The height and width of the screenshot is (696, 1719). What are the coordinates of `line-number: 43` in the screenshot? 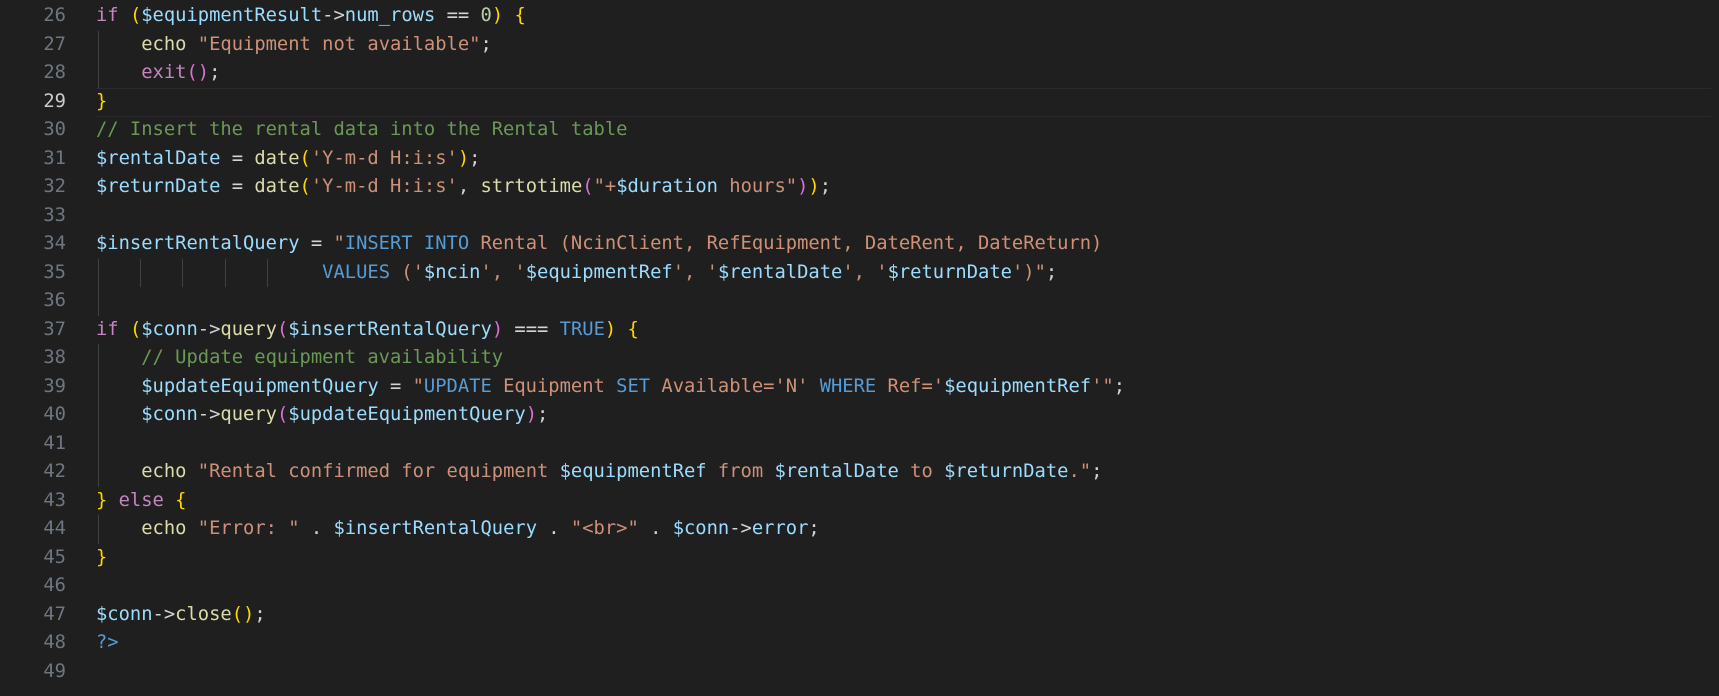 It's located at (54, 500).